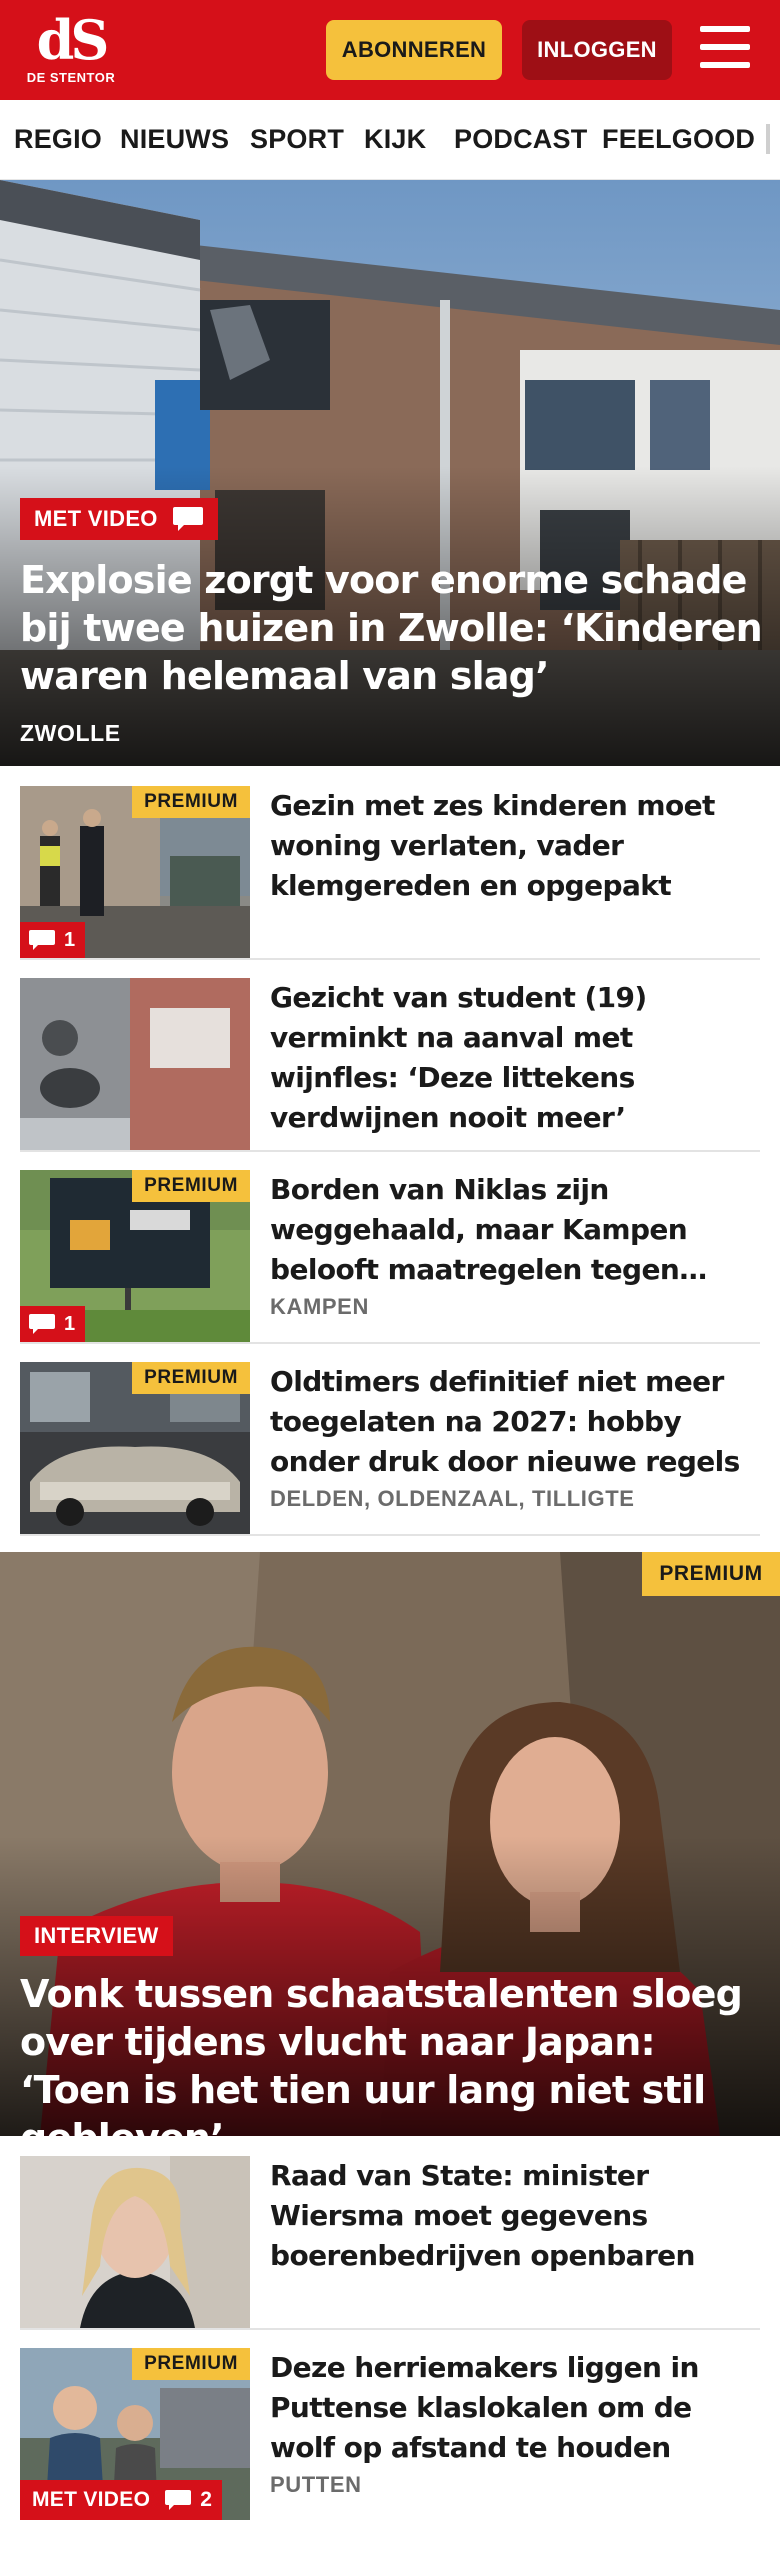  I want to click on article-place: DELDEN, OLDENZAAL, TILLIGTE, so click(452, 1498).